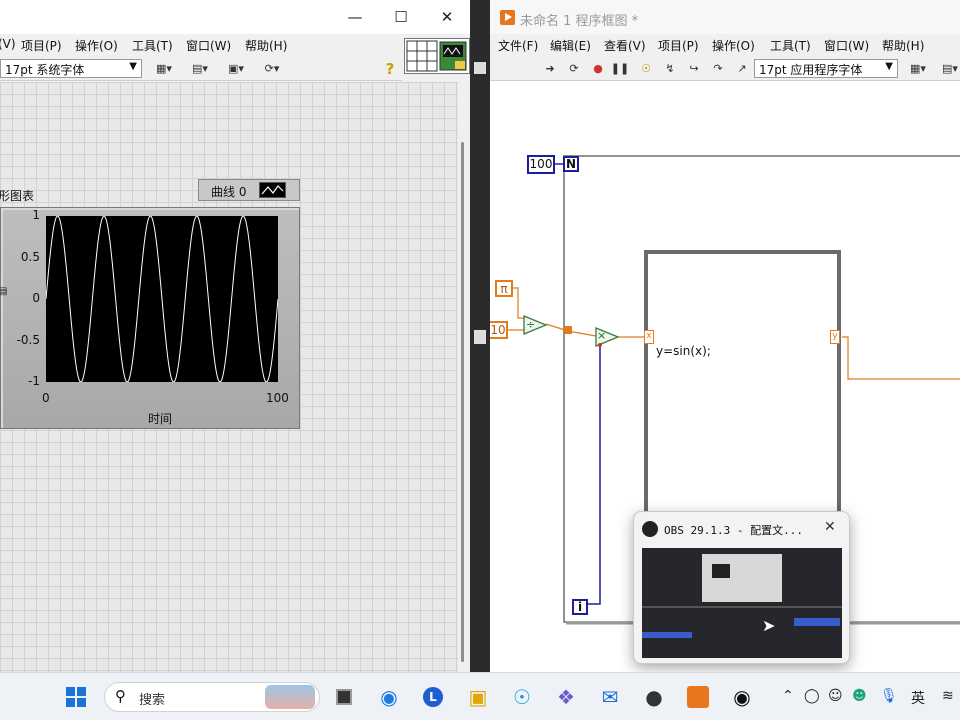 The image size is (960, 720). What do you see at coordinates (788, 696) in the screenshot?
I see `show-hidden-icons-icon: ⌃` at bounding box center [788, 696].